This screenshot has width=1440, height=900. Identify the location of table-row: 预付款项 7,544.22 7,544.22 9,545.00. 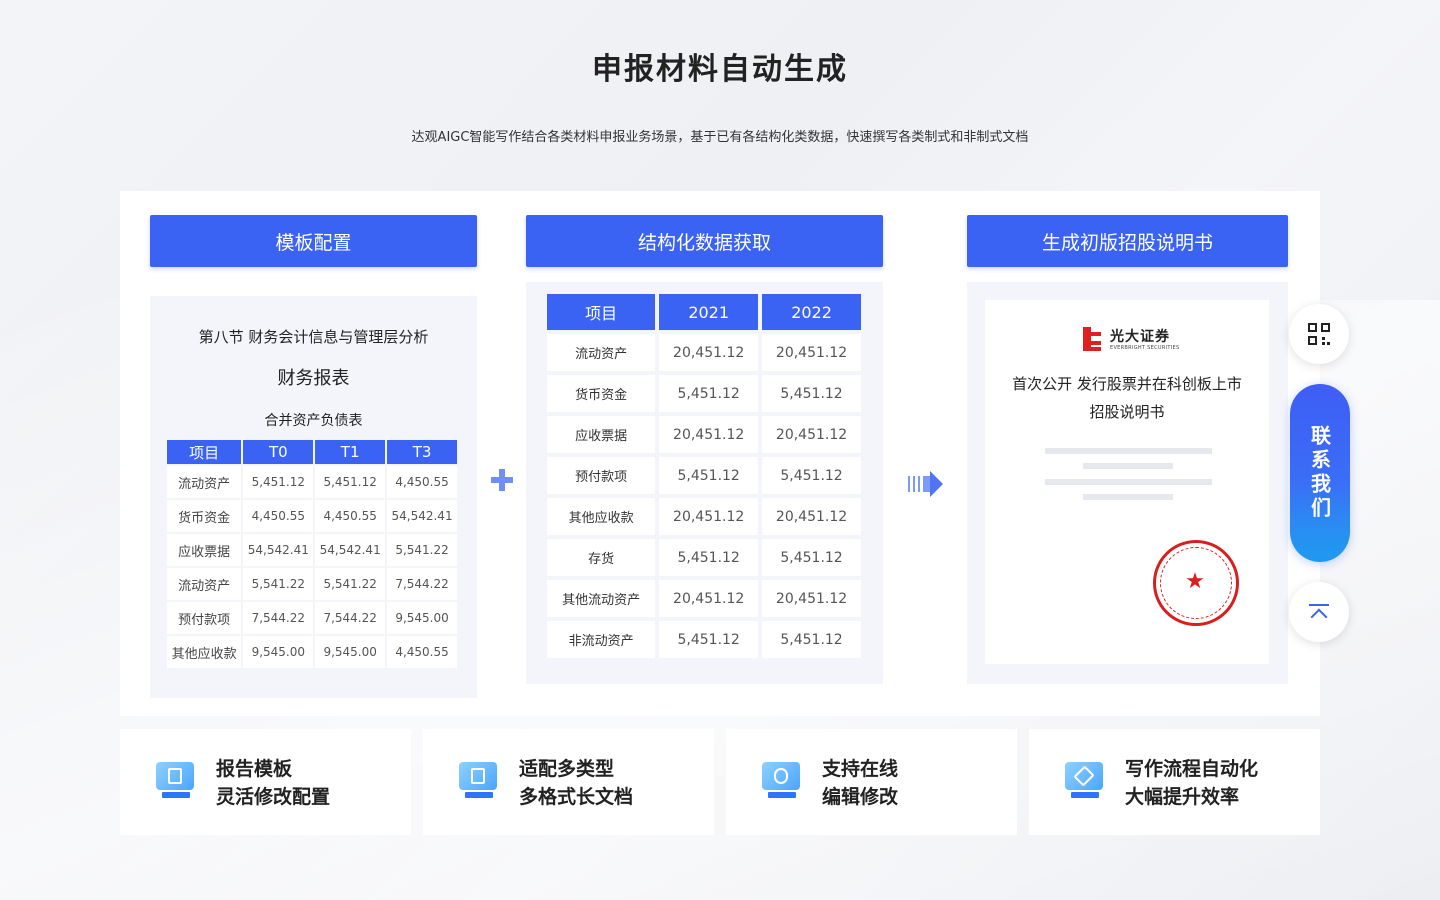
(312, 618).